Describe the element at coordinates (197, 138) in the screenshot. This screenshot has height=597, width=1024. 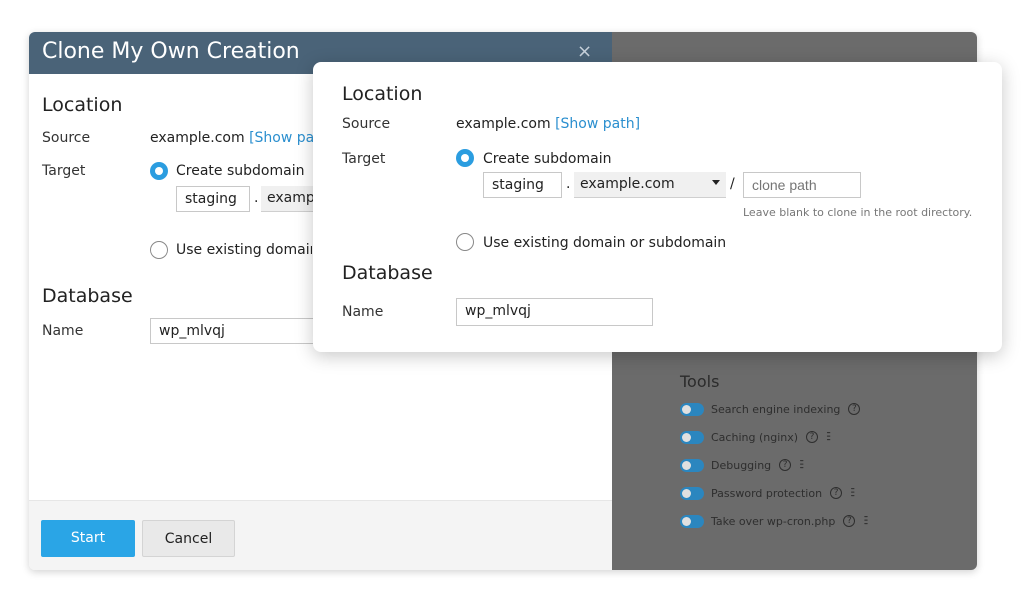
I see `source-domain: example.com` at that location.